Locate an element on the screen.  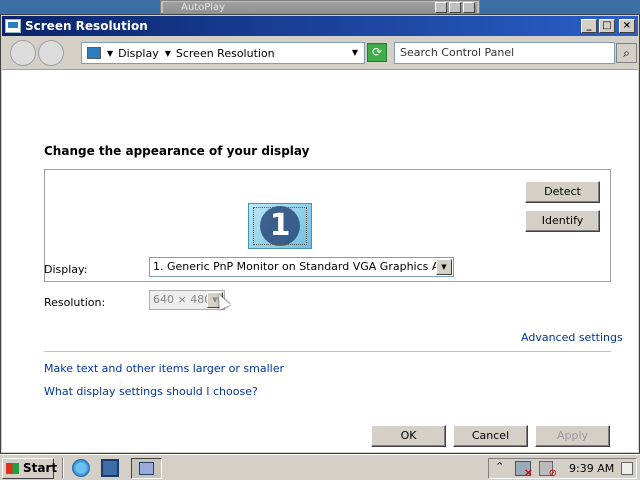
detect-button: Detect is located at coordinates (562, 192).